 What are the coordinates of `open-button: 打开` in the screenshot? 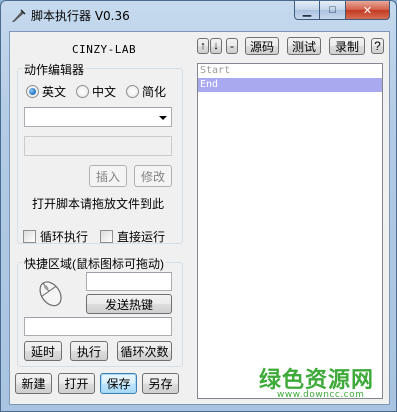 It's located at (76, 383).